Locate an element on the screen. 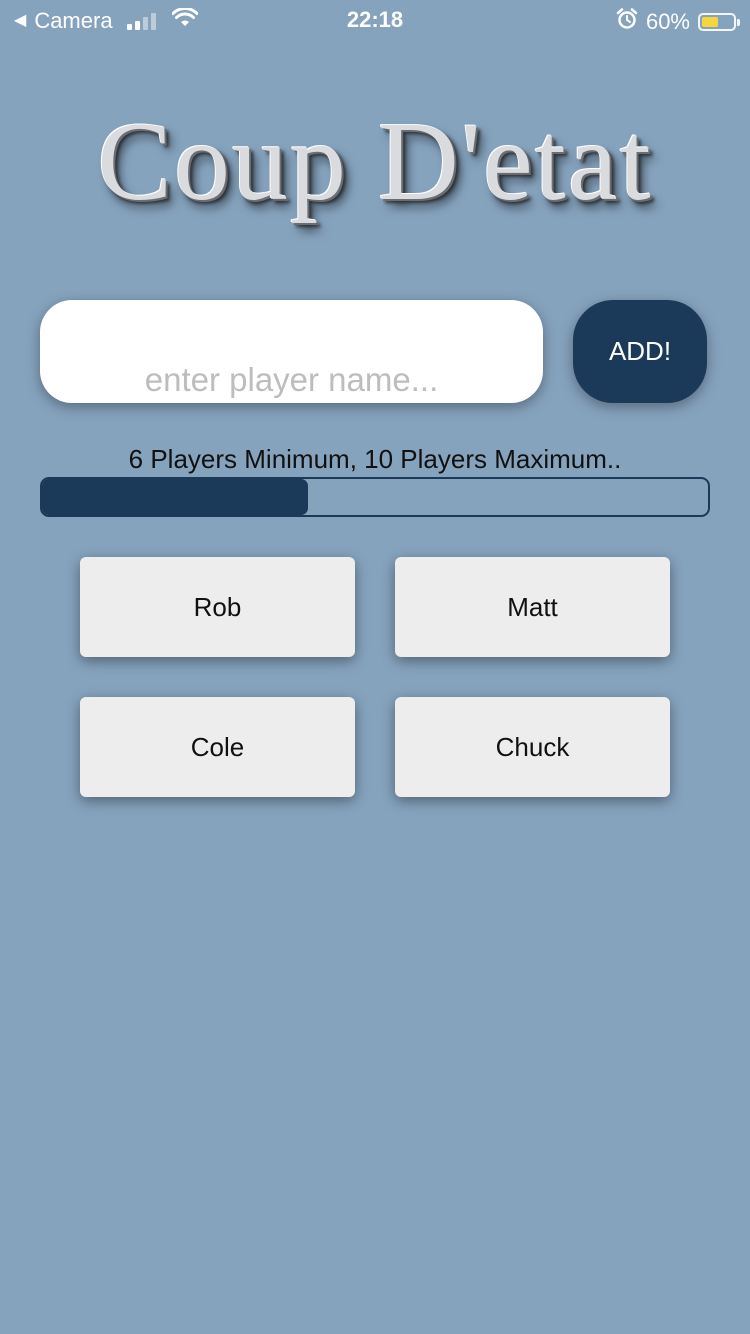 The height and width of the screenshot is (1334, 750). player-count-hint: 6 Players Minimum, 10 Players Maximum.. is located at coordinates (375, 459).